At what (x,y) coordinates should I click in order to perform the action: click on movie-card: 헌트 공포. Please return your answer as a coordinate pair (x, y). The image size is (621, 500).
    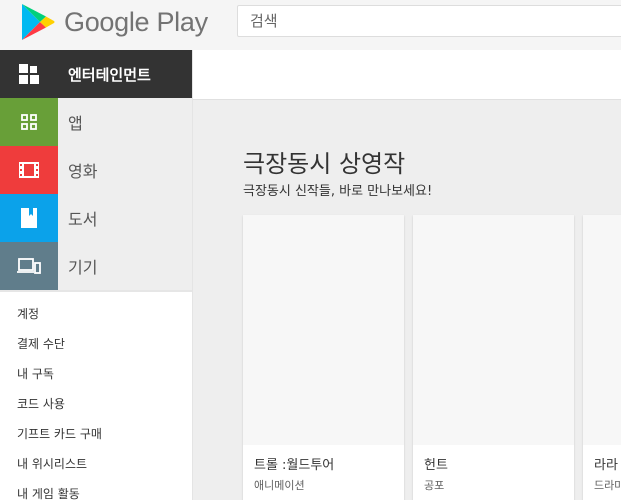
    Looking at the image, I should click on (493, 357).